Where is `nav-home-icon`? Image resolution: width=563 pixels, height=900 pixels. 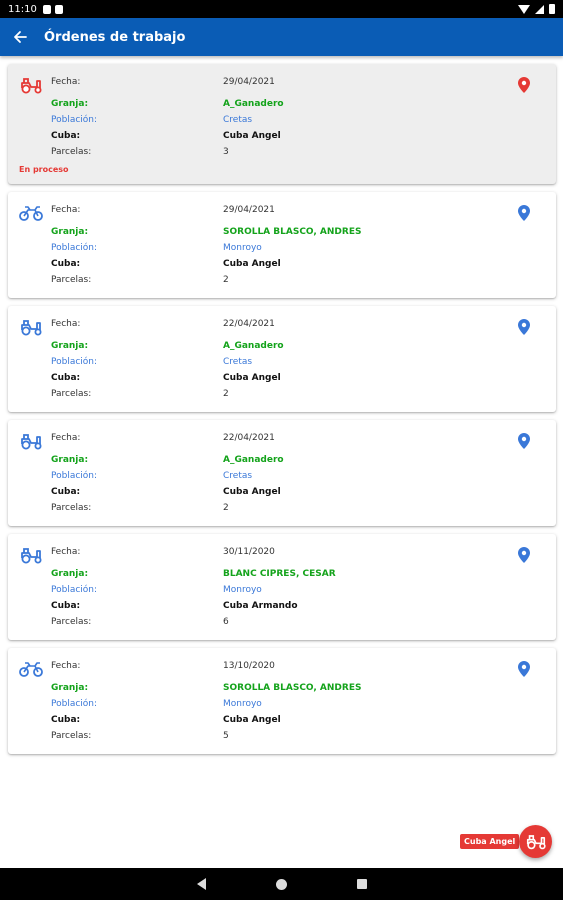 nav-home-icon is located at coordinates (281, 884).